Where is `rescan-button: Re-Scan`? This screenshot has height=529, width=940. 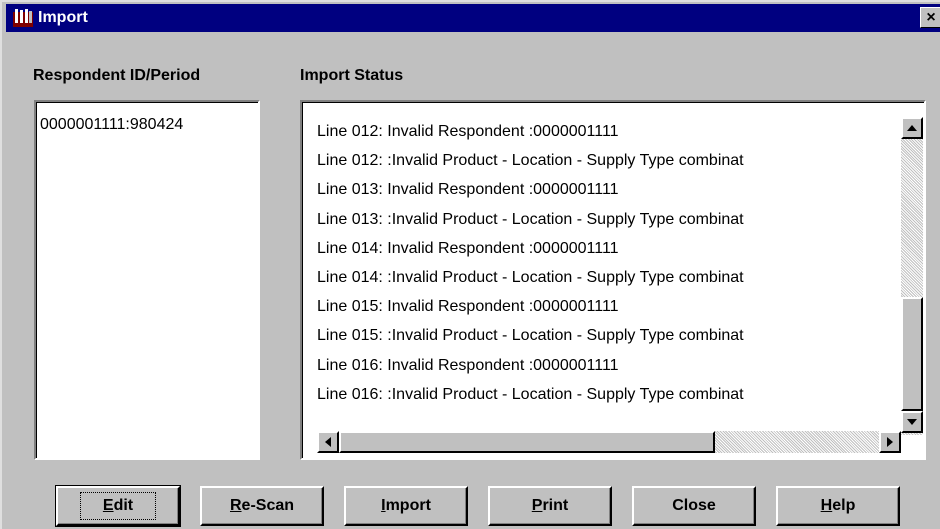
rescan-button: Re-Scan is located at coordinates (262, 506).